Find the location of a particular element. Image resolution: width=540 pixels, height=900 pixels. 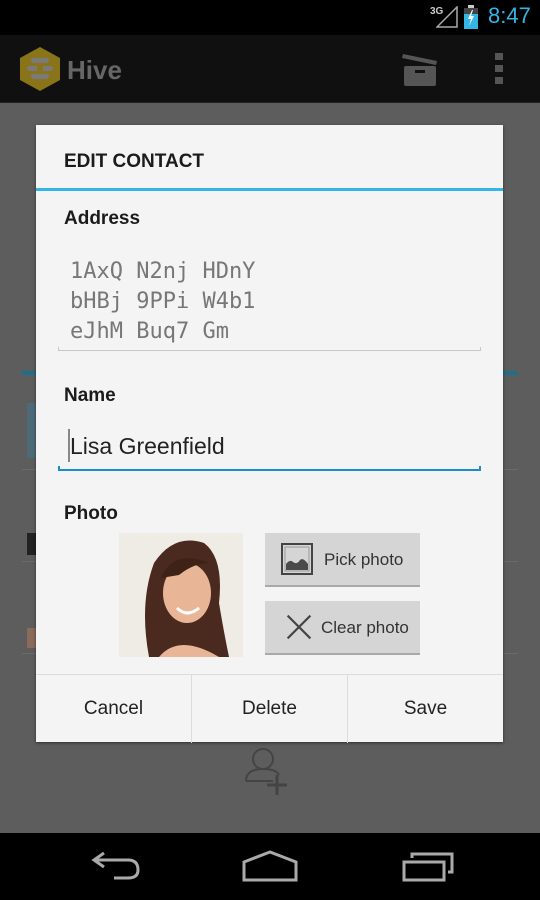

clear-icon is located at coordinates (299, 627).